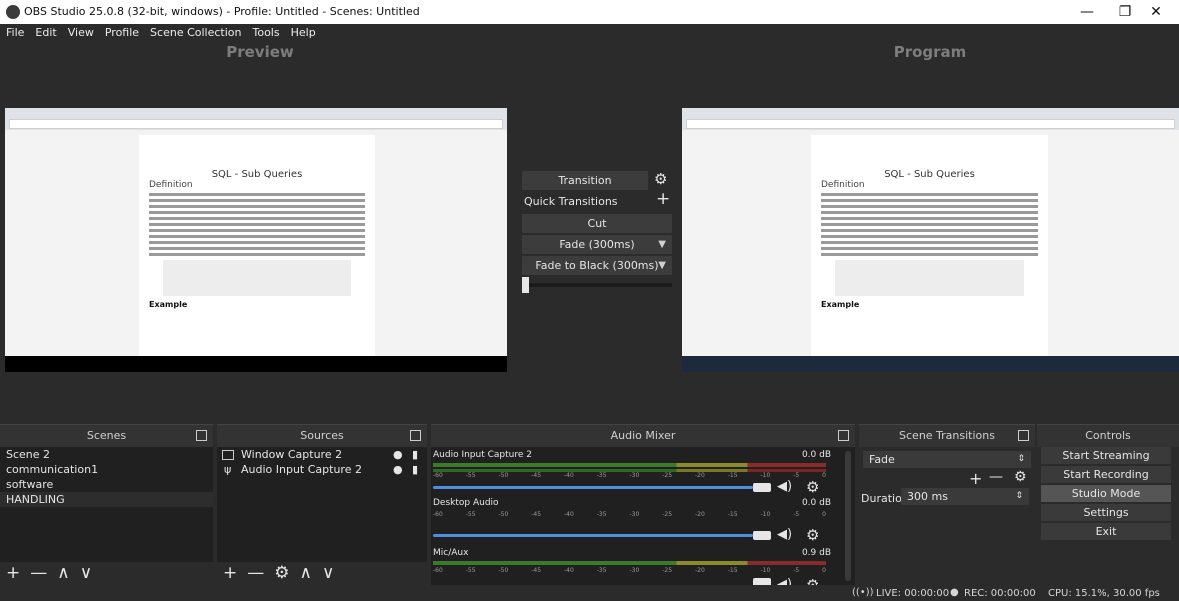 This screenshot has height=601, width=1179. What do you see at coordinates (863, 592) in the screenshot?
I see `live-icon: ((•))` at bounding box center [863, 592].